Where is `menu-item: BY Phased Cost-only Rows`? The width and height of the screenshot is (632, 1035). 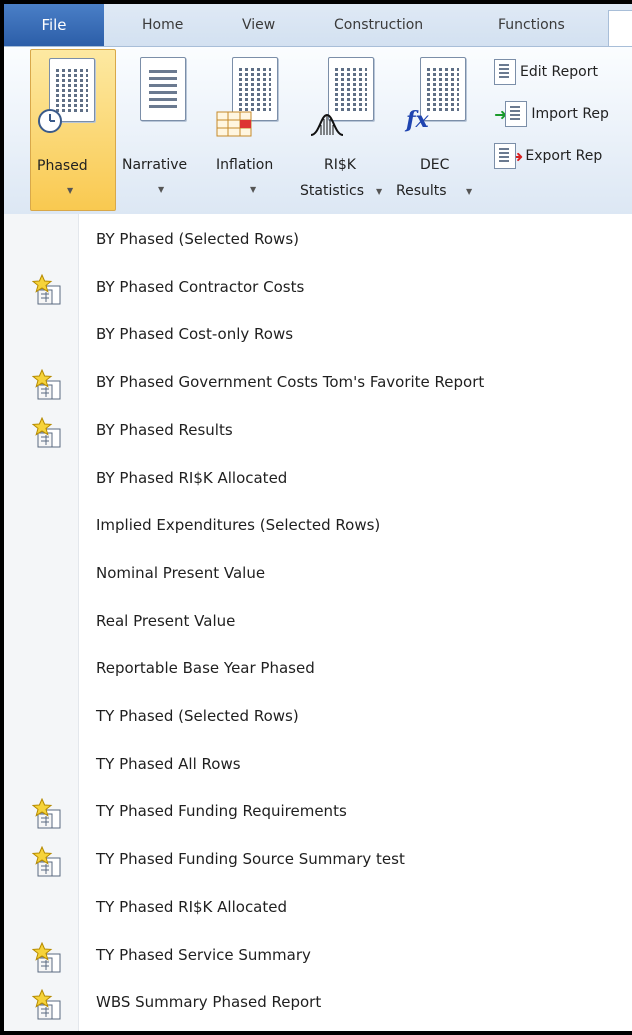
menu-item: BY Phased Cost-only Rows is located at coordinates (318, 336).